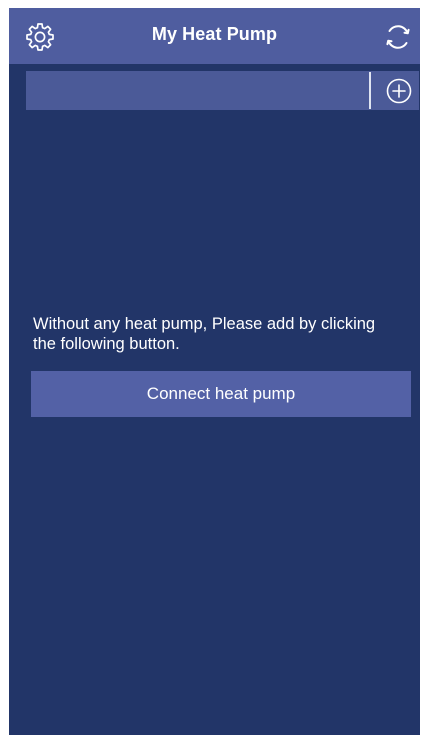 This screenshot has height=735, width=424. I want to click on refresh-icon, so click(398, 37).